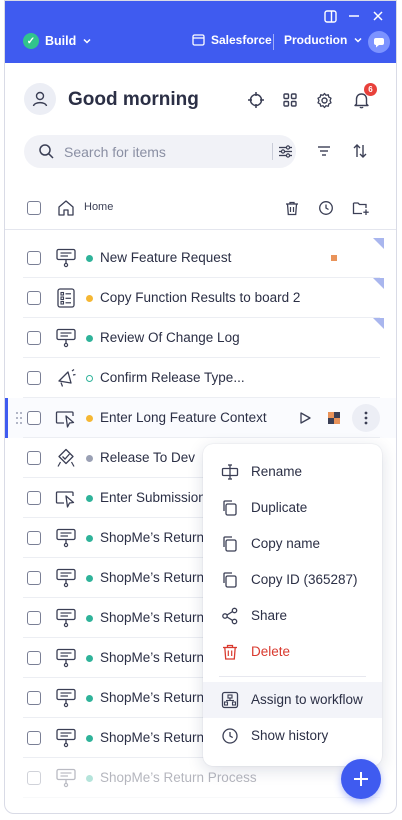  What do you see at coordinates (46, 151) in the screenshot?
I see `search-icon` at bounding box center [46, 151].